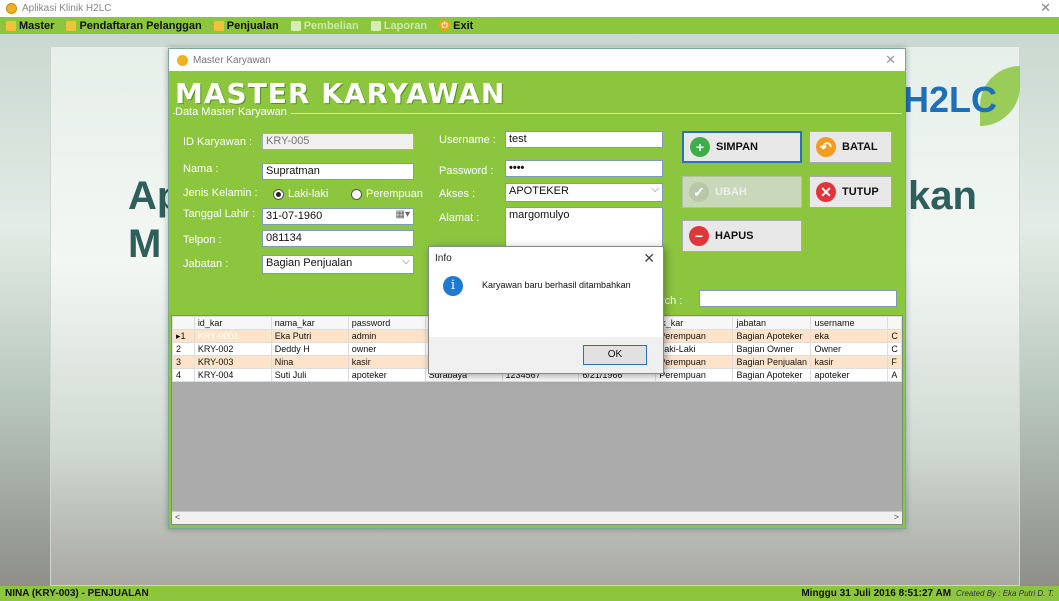 Image resolution: width=1059 pixels, height=601 pixels. I want to click on grid-cell: Nina, so click(309, 362).